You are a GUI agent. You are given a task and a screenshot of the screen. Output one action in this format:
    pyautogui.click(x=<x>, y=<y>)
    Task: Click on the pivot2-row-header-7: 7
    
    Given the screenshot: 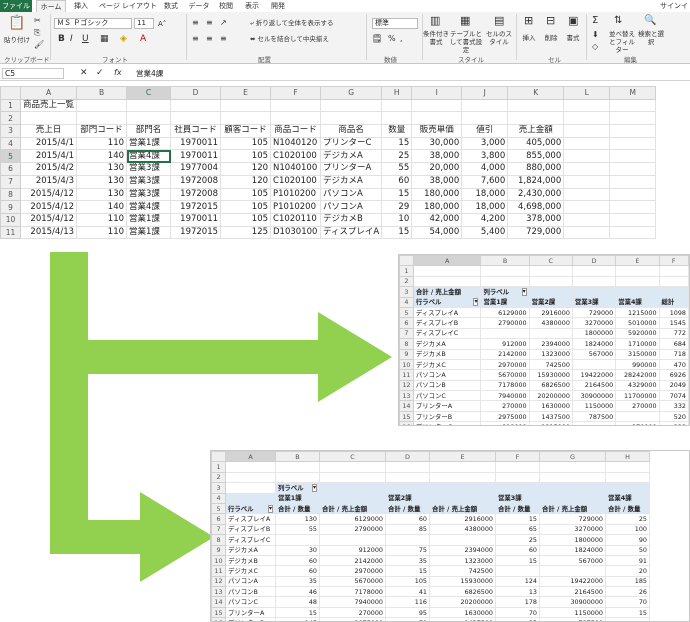 What is the action you would take?
    pyautogui.click(x=218, y=529)
    